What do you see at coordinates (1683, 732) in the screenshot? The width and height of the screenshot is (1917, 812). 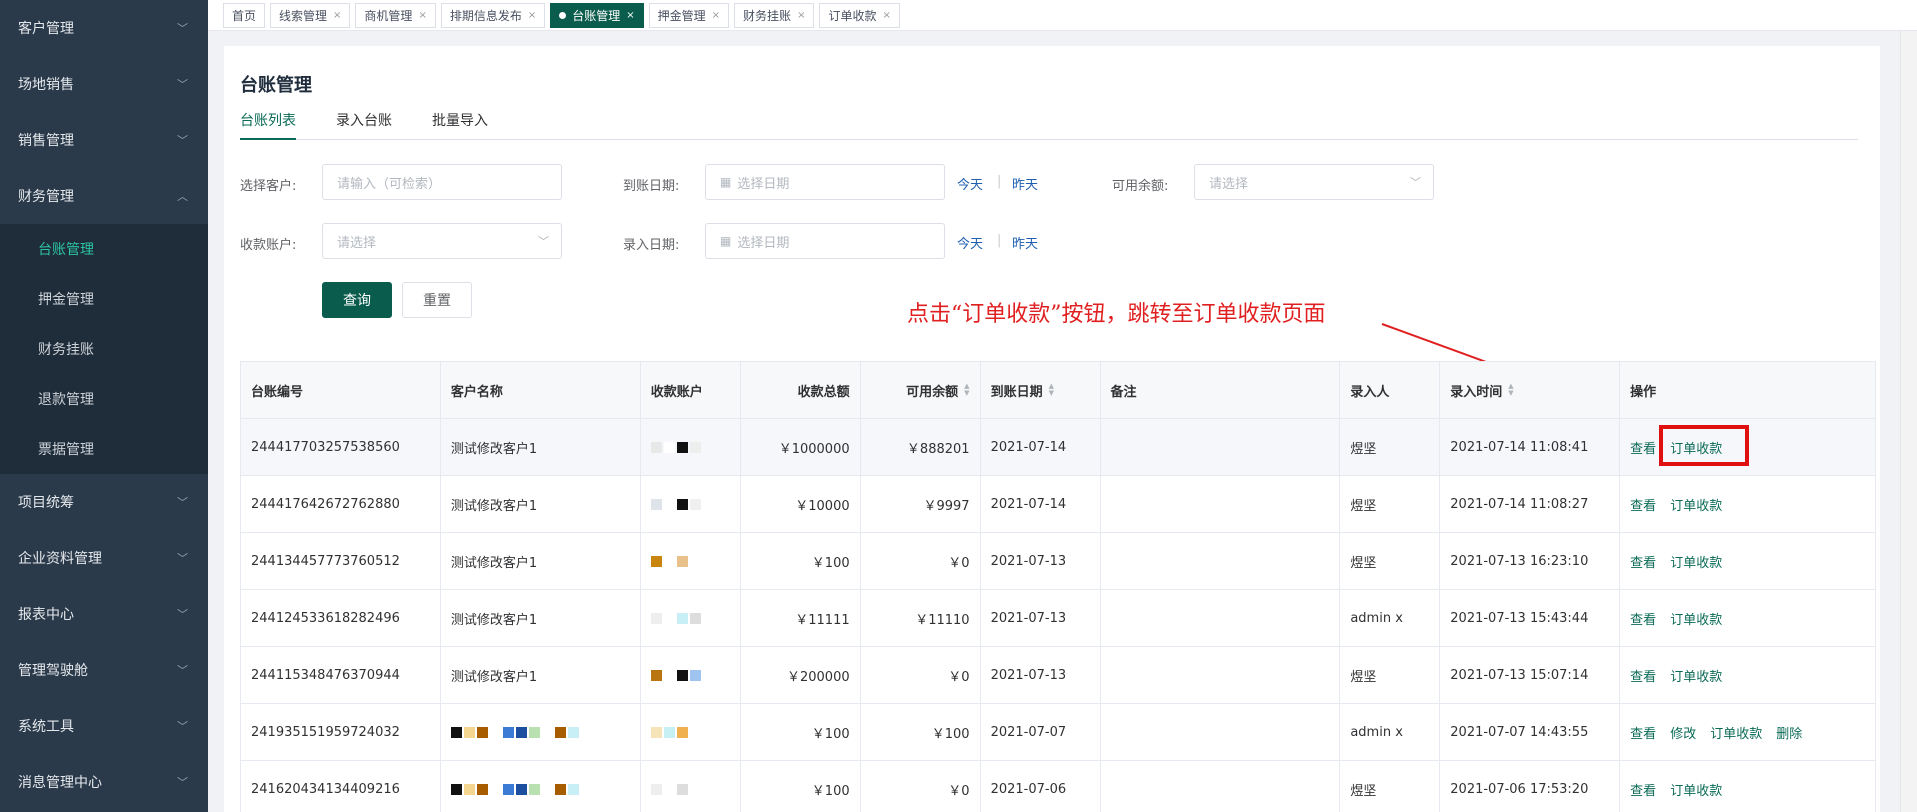 I see `op-edit-button: 修改` at bounding box center [1683, 732].